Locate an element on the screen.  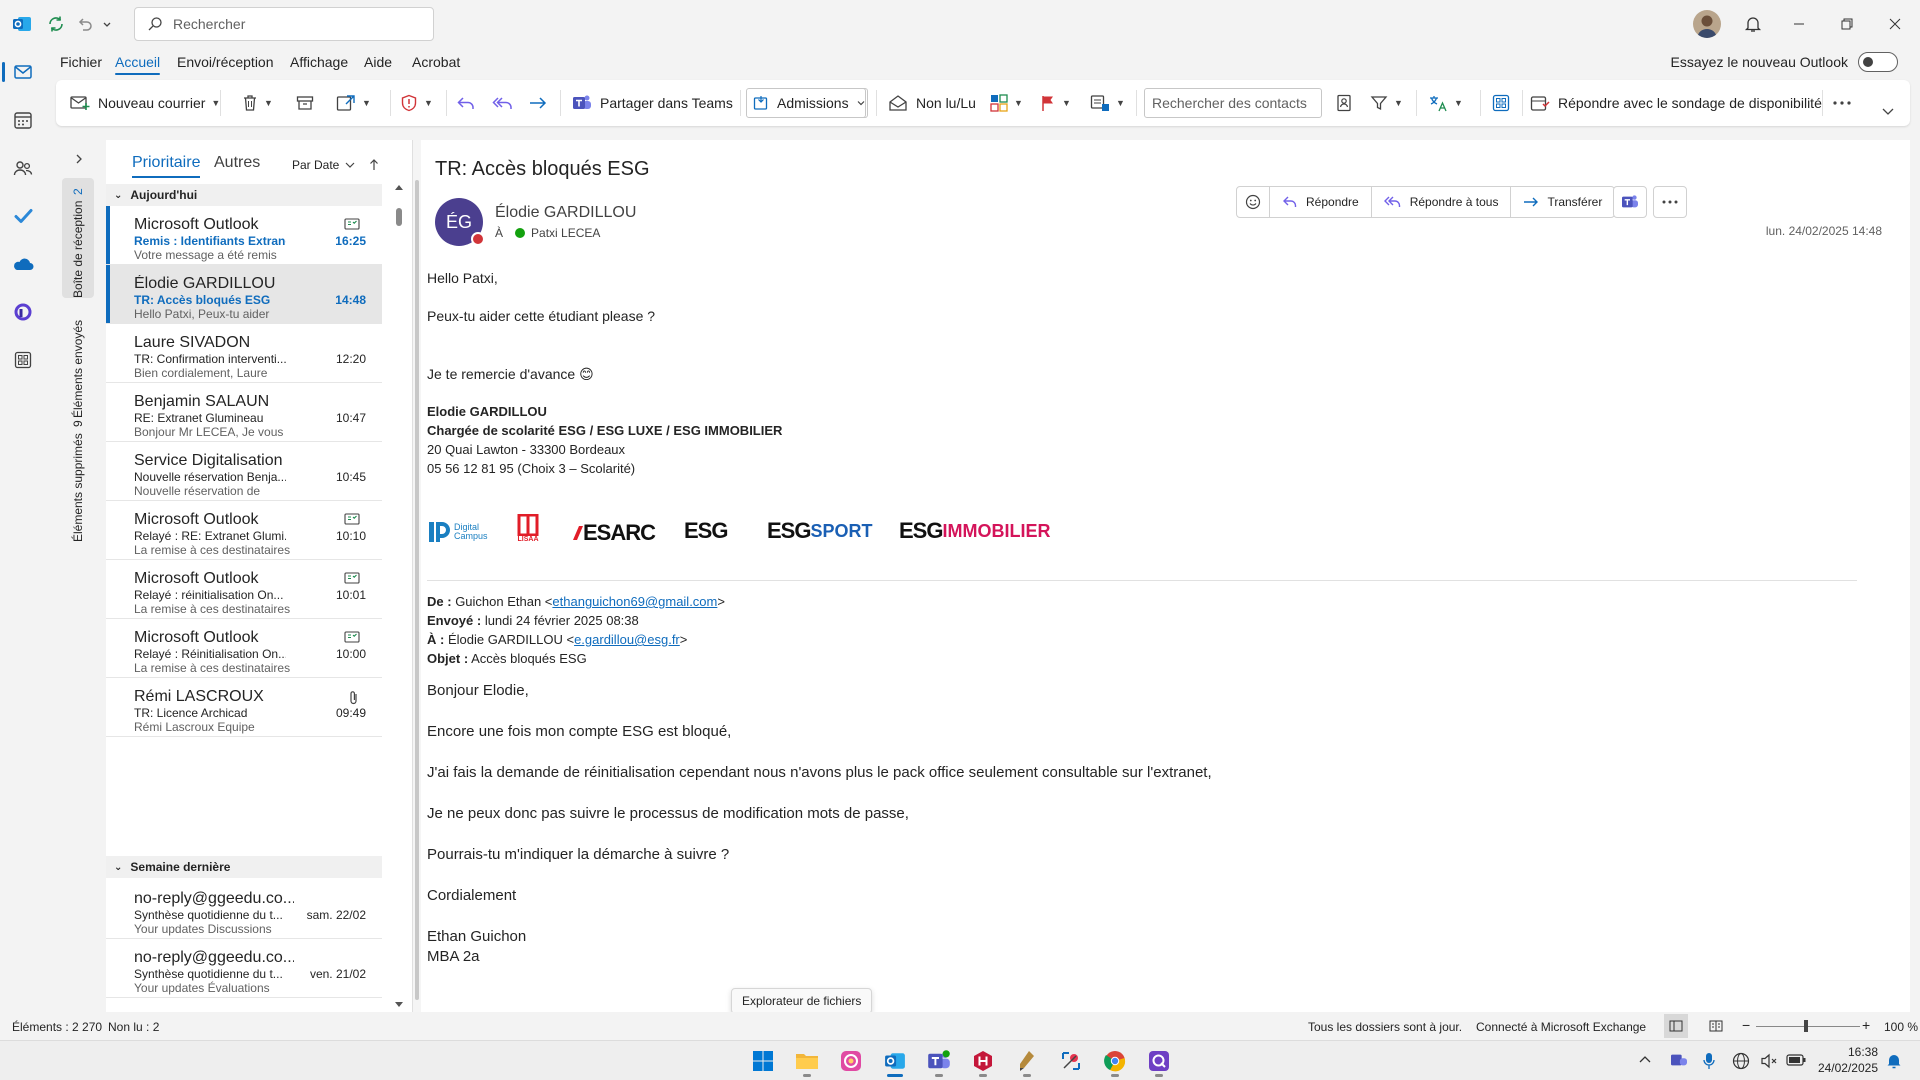
ribbon-expand-button is located at coordinates (1888, 111).